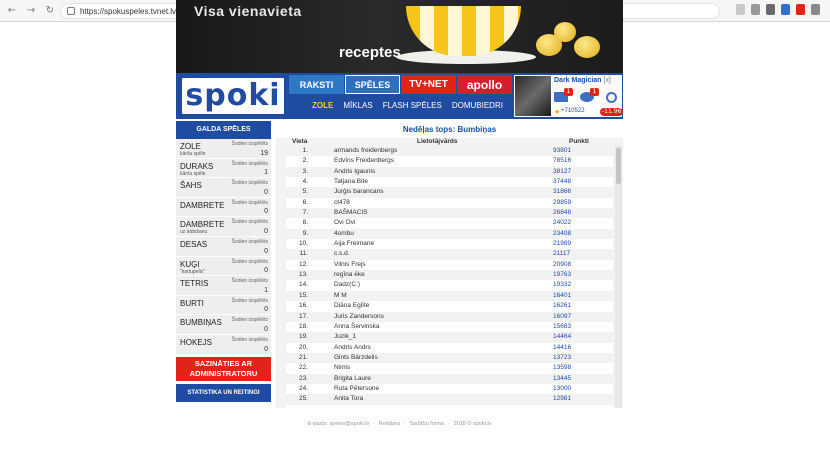 The image size is (830, 451). Describe the element at coordinates (562, 388) in the screenshot. I see `row-points: 13000` at that location.